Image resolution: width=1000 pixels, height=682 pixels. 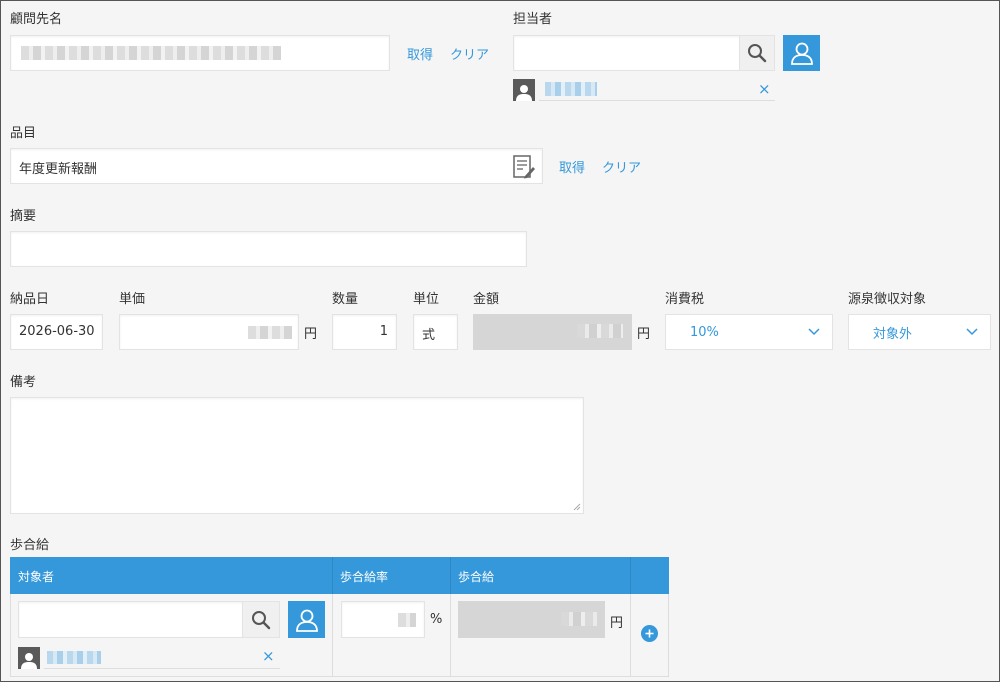 I want to click on commission-target-avatar, so click(x=29, y=658).